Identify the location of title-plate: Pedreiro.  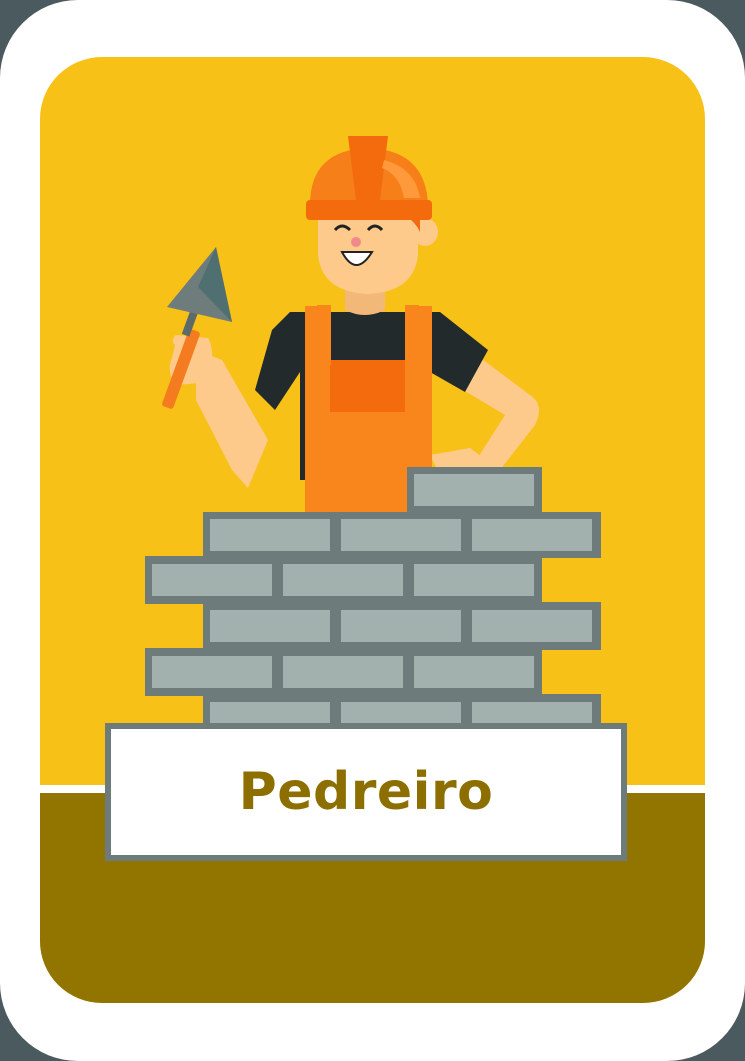
(366, 792).